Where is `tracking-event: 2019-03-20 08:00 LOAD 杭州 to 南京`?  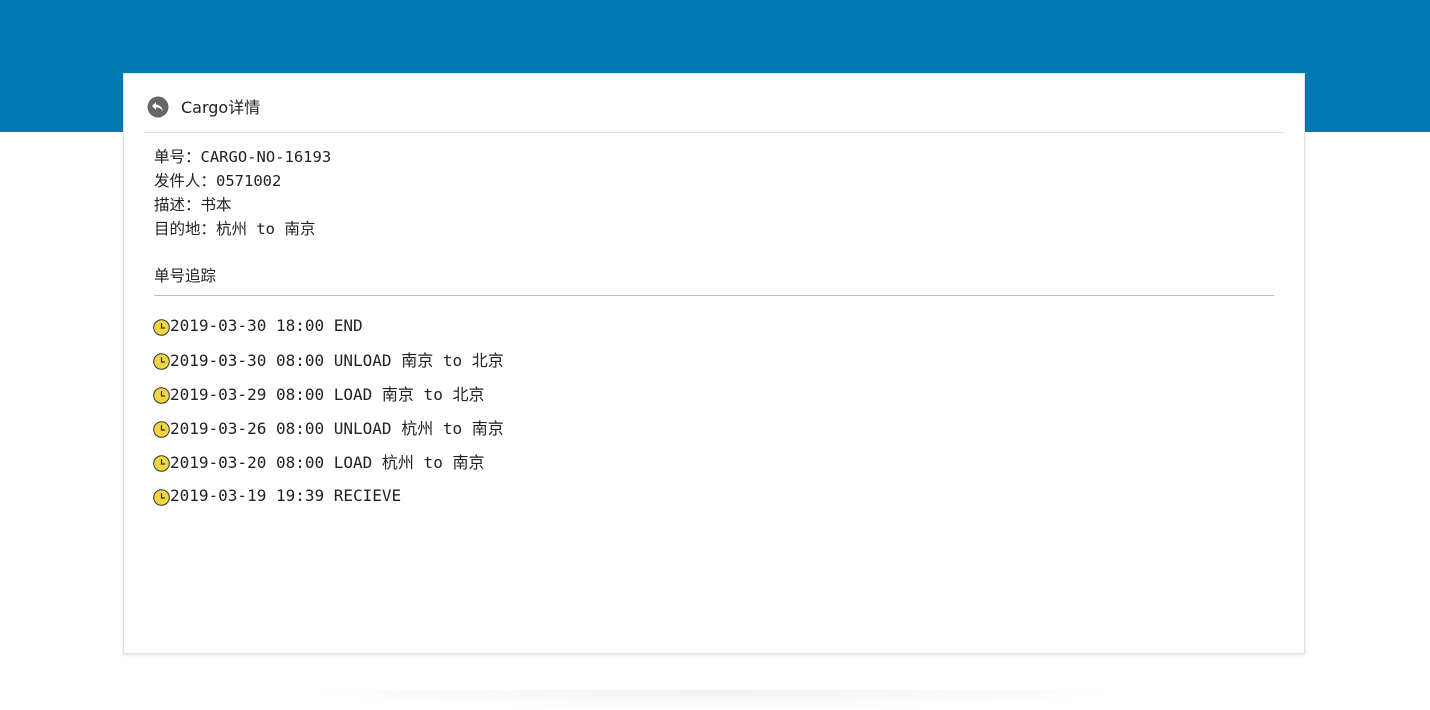
tracking-event: 2019-03-20 08:00 LOAD 杭州 to 南京 is located at coordinates (328, 461).